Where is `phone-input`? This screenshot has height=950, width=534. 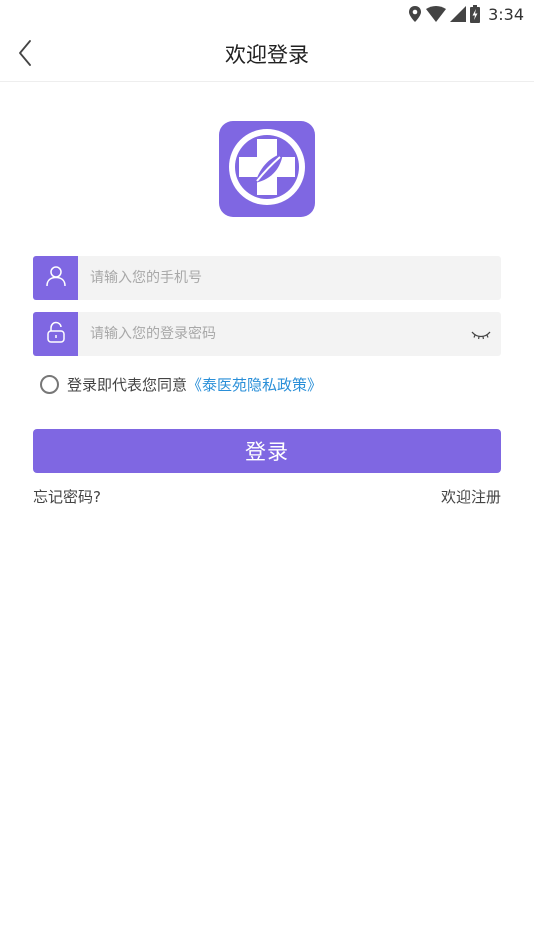 phone-input is located at coordinates (289, 278).